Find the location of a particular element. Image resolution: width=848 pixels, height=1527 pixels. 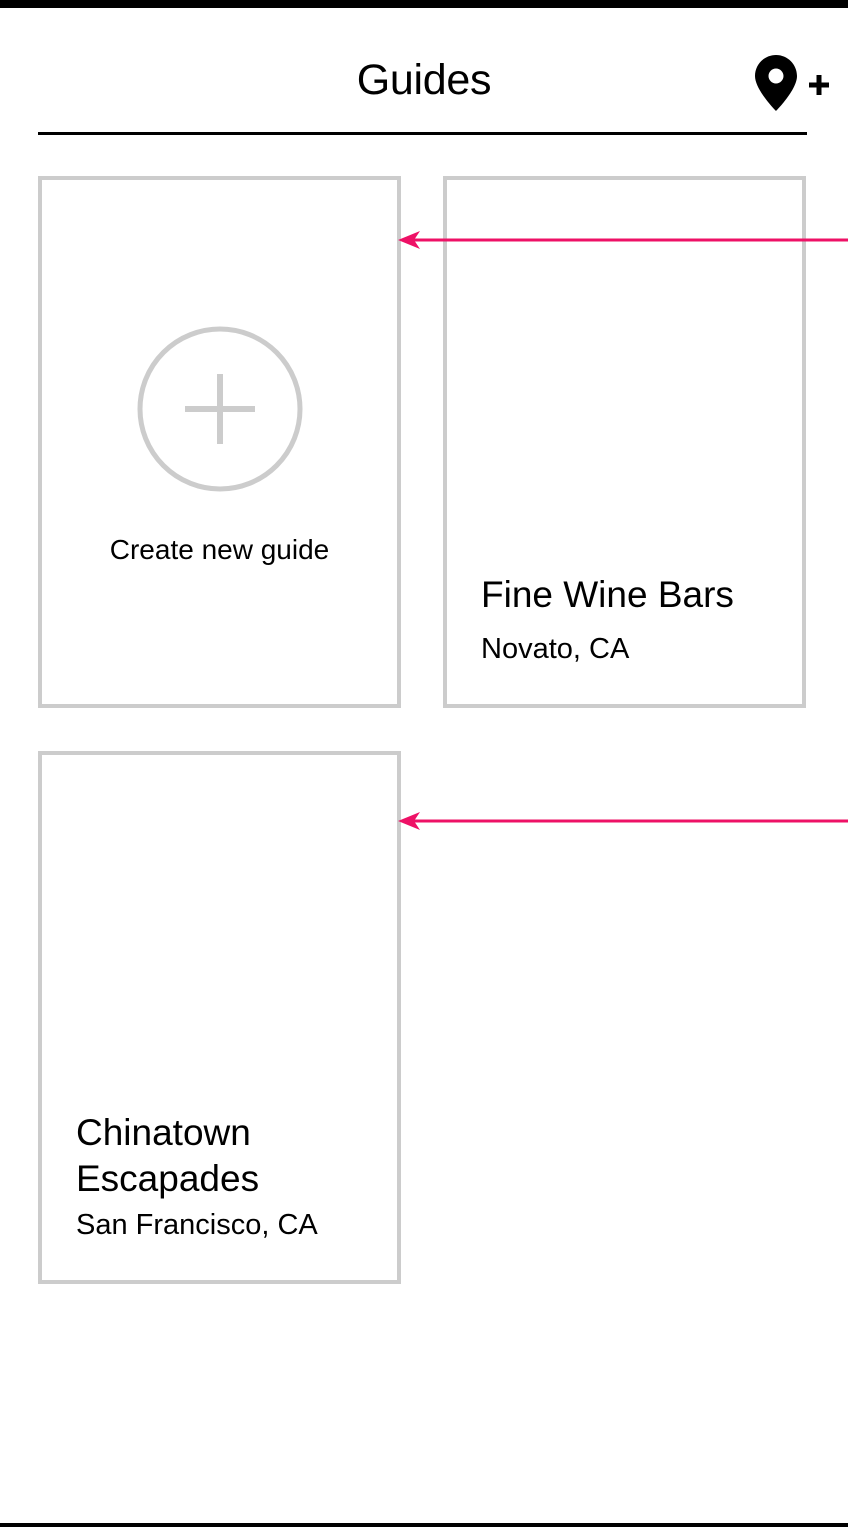

guide-info: Fine Wine Bars Novato, CA is located at coordinates (631, 620).